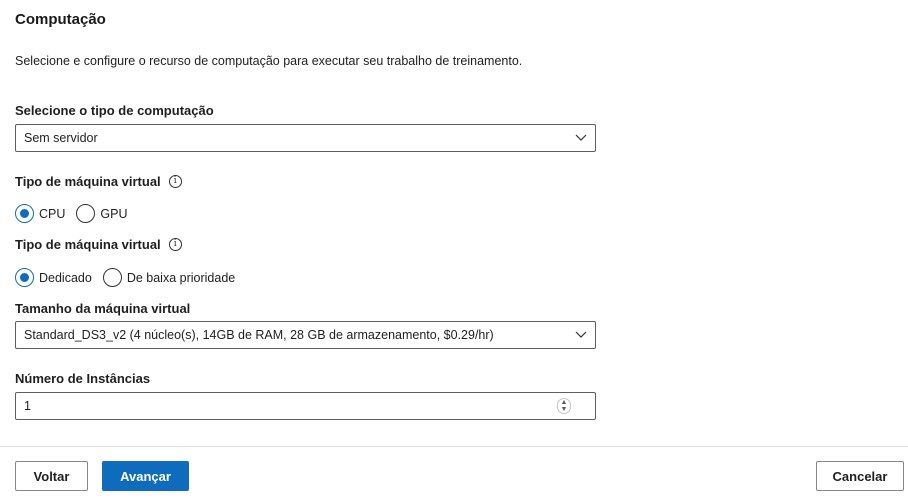 The height and width of the screenshot is (503, 908). Describe the element at coordinates (51, 476) in the screenshot. I see `back-button: Voltar` at that location.